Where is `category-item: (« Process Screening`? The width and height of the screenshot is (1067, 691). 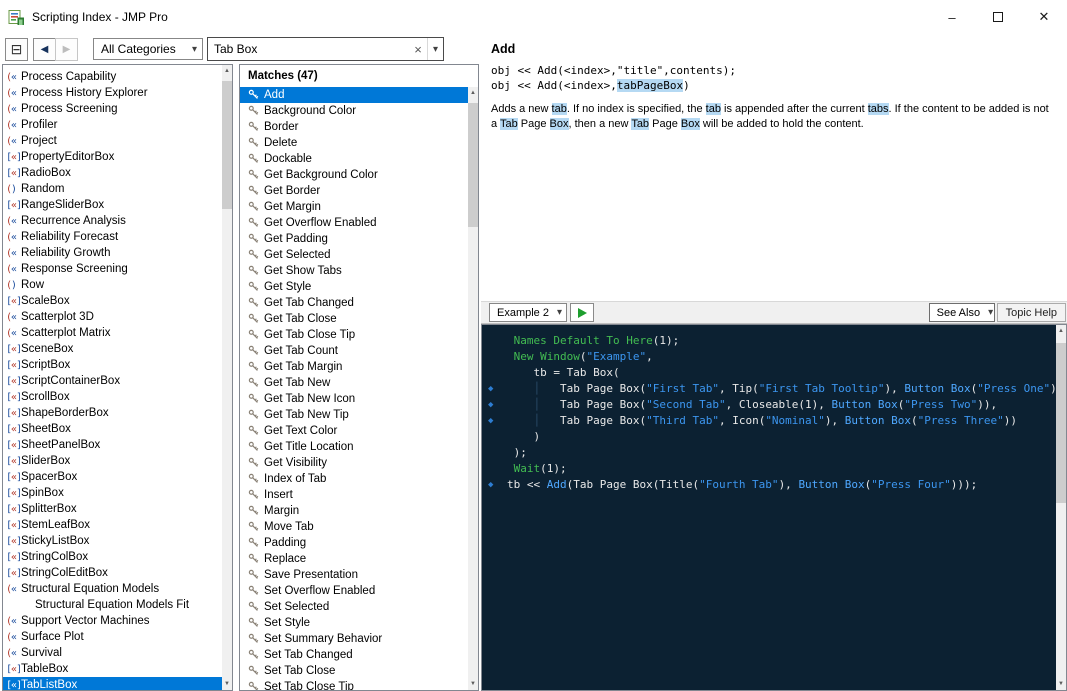
category-item: (« Process Screening is located at coordinates (112, 109).